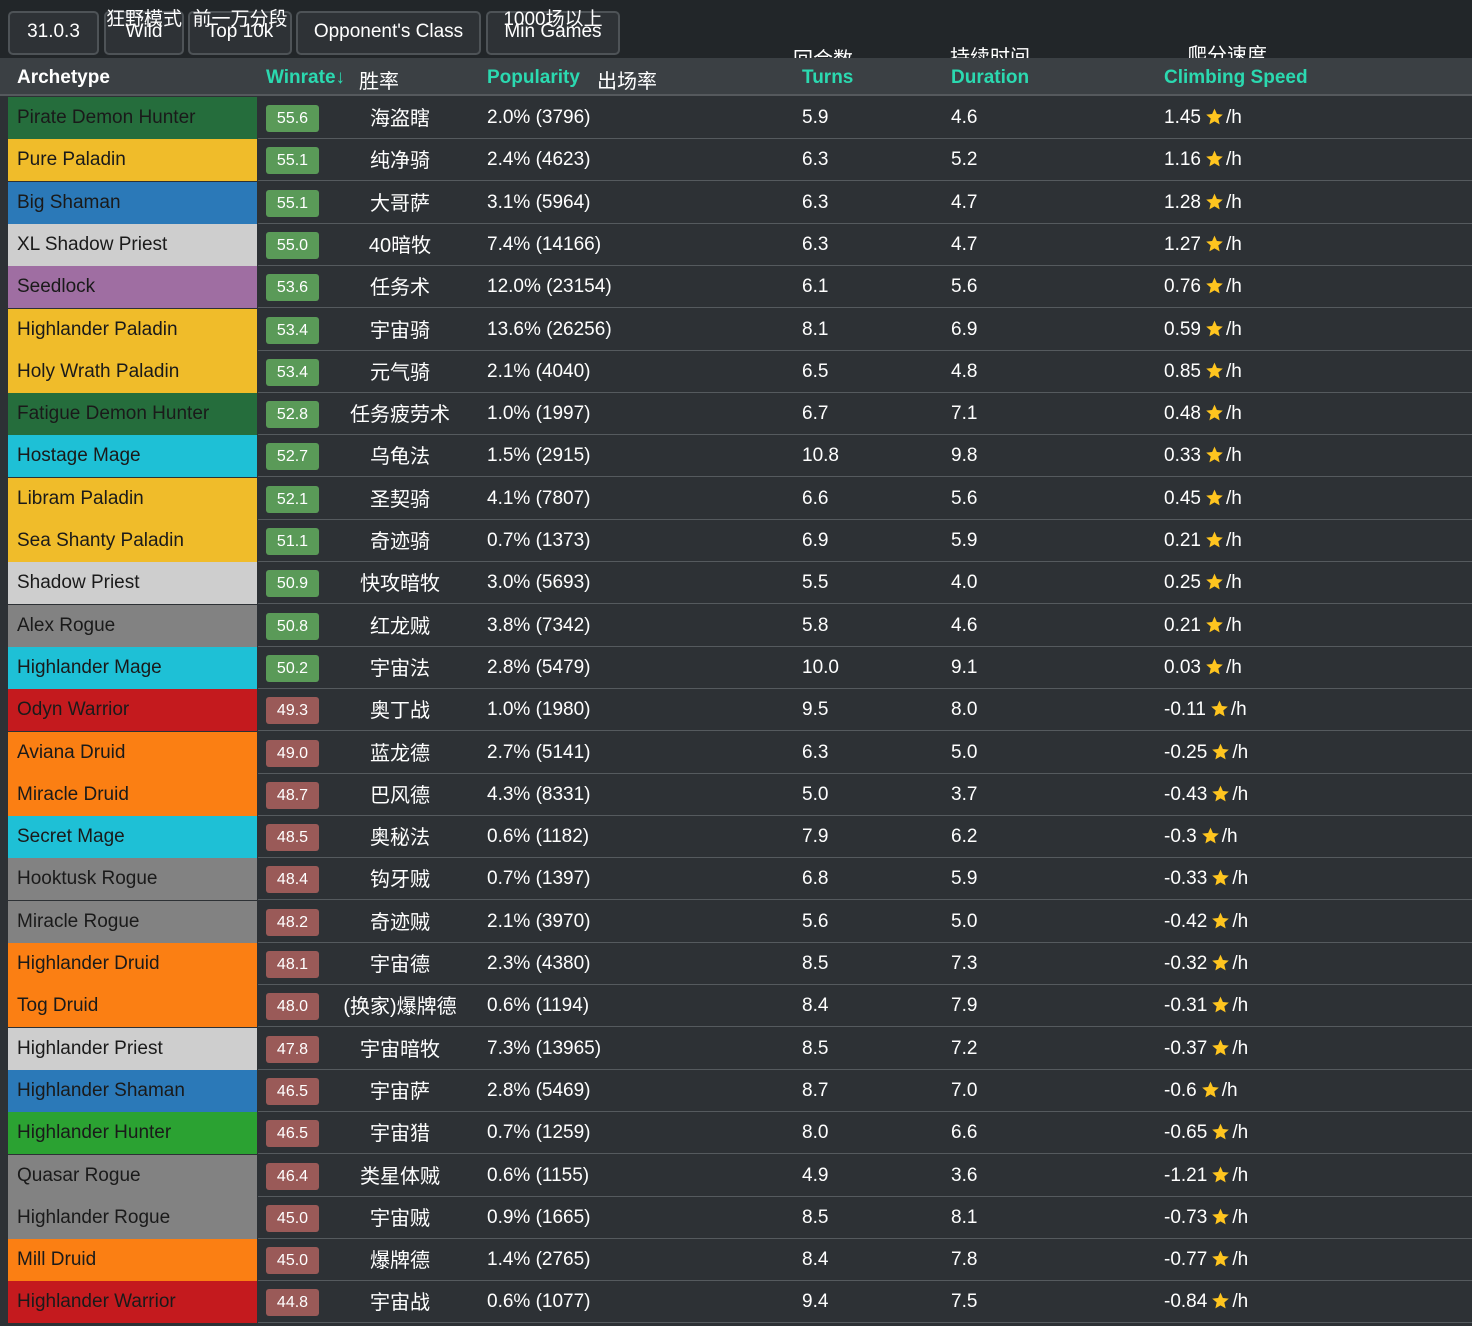 The image size is (1472, 1326). What do you see at coordinates (549, 329) in the screenshot?
I see `popularity-value: 13.6% (26256)` at bounding box center [549, 329].